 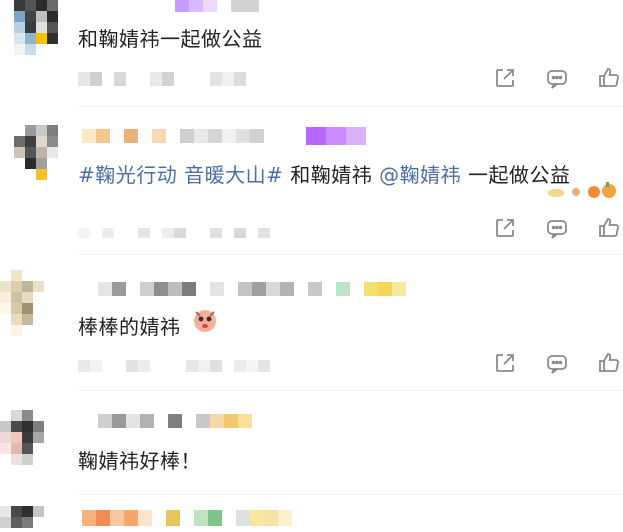 I want to click on comment-text: 棒棒的婧祎, so click(x=129, y=325).